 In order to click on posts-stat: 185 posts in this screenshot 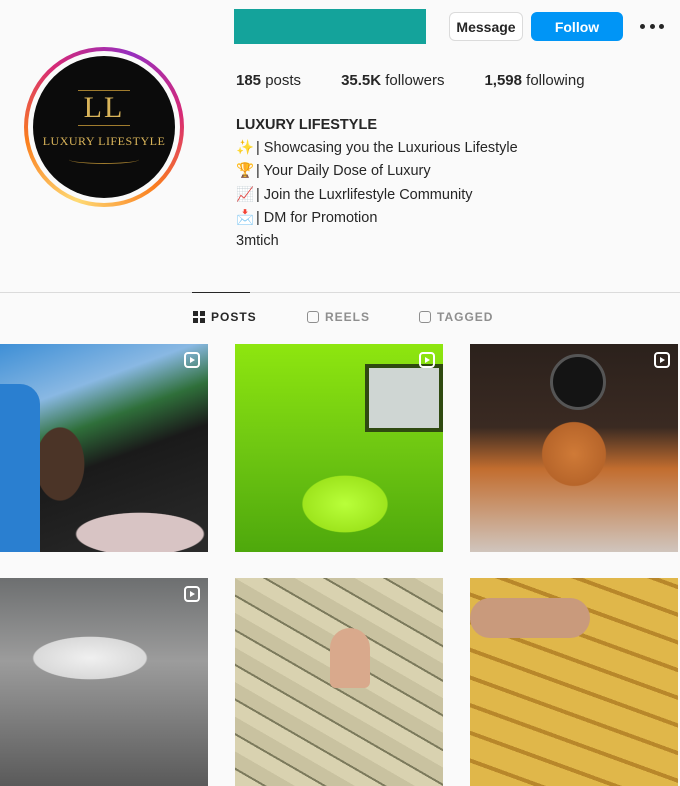, I will do `click(268, 80)`.